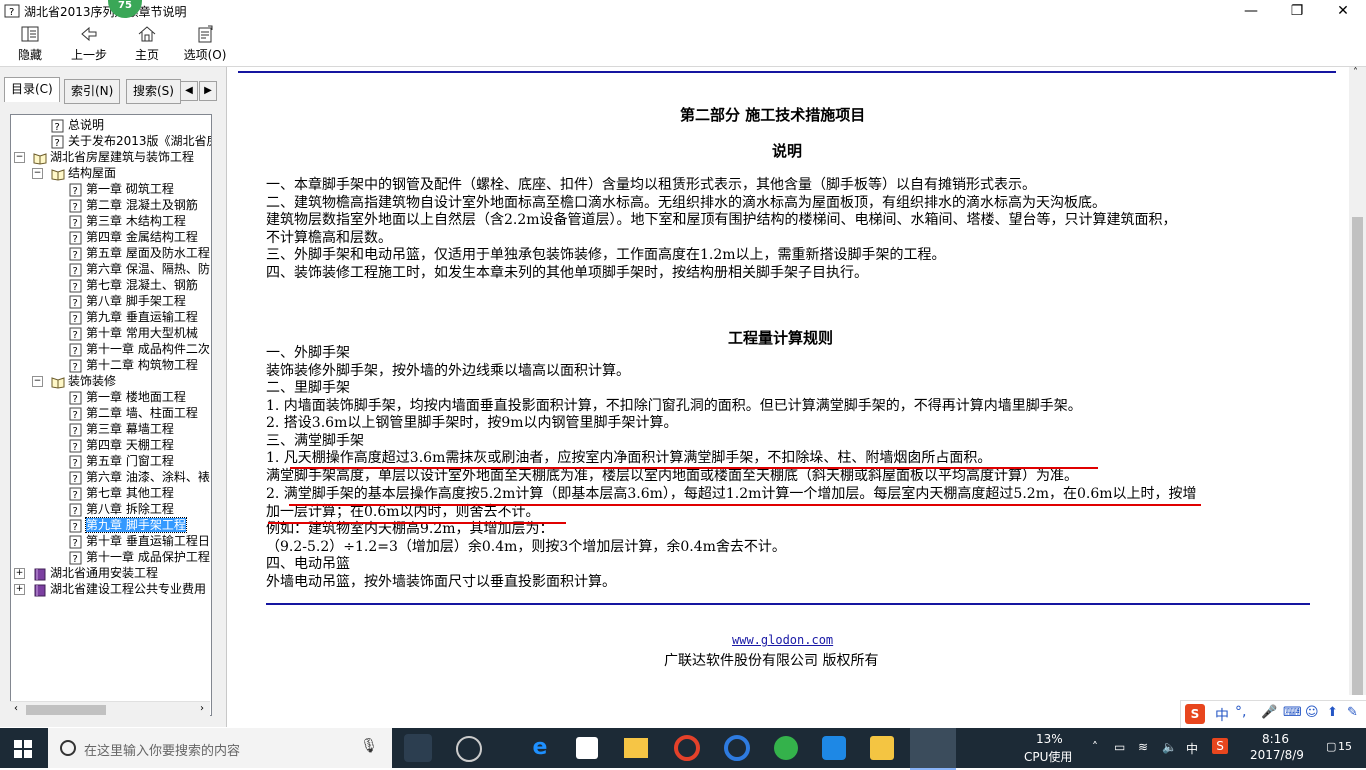  What do you see at coordinates (121, 429) in the screenshot?
I see `tree-node: ? 第三章 幕墙工程` at bounding box center [121, 429].